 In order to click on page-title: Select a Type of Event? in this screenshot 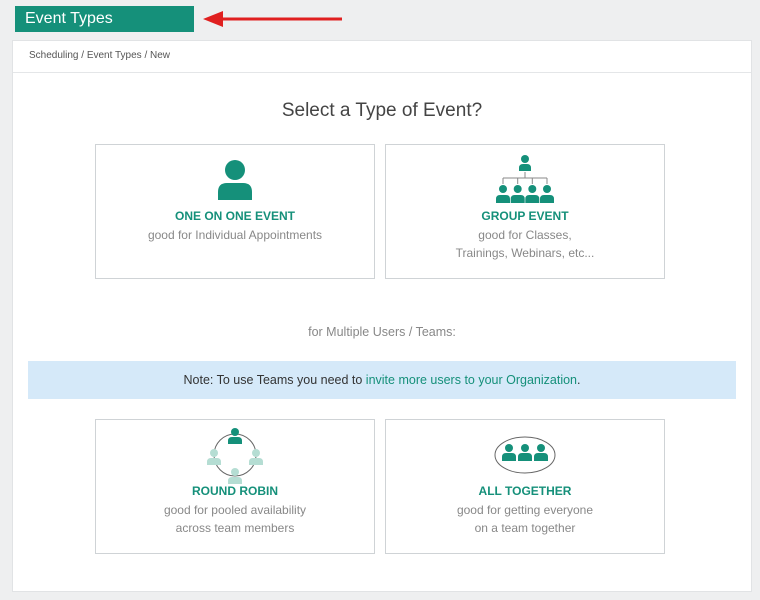, I will do `click(382, 110)`.